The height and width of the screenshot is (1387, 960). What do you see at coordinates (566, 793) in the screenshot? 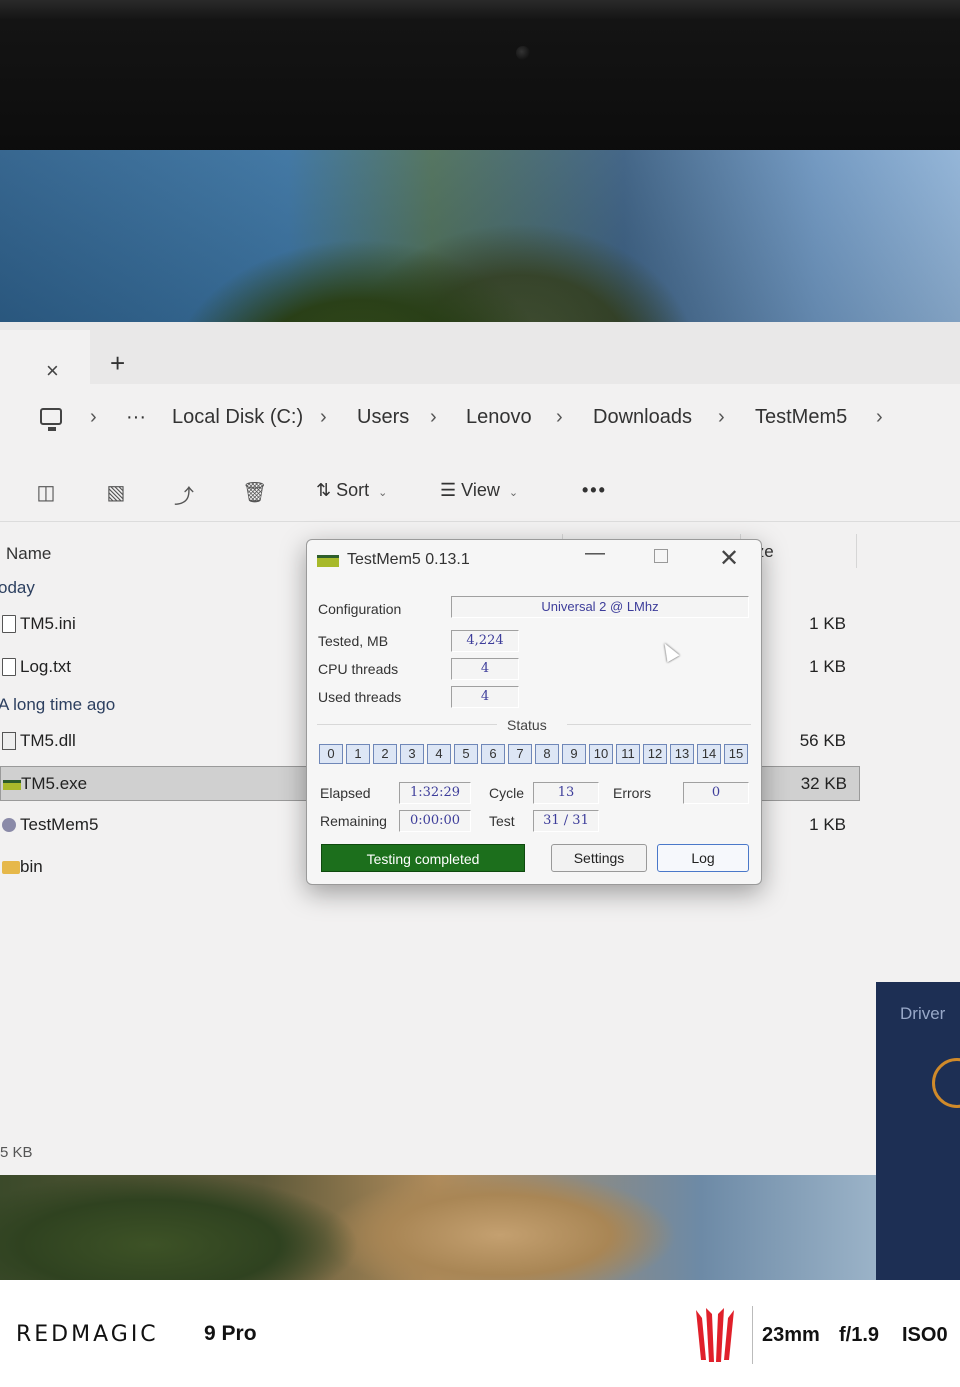
I see `cycle-field: 13` at bounding box center [566, 793].